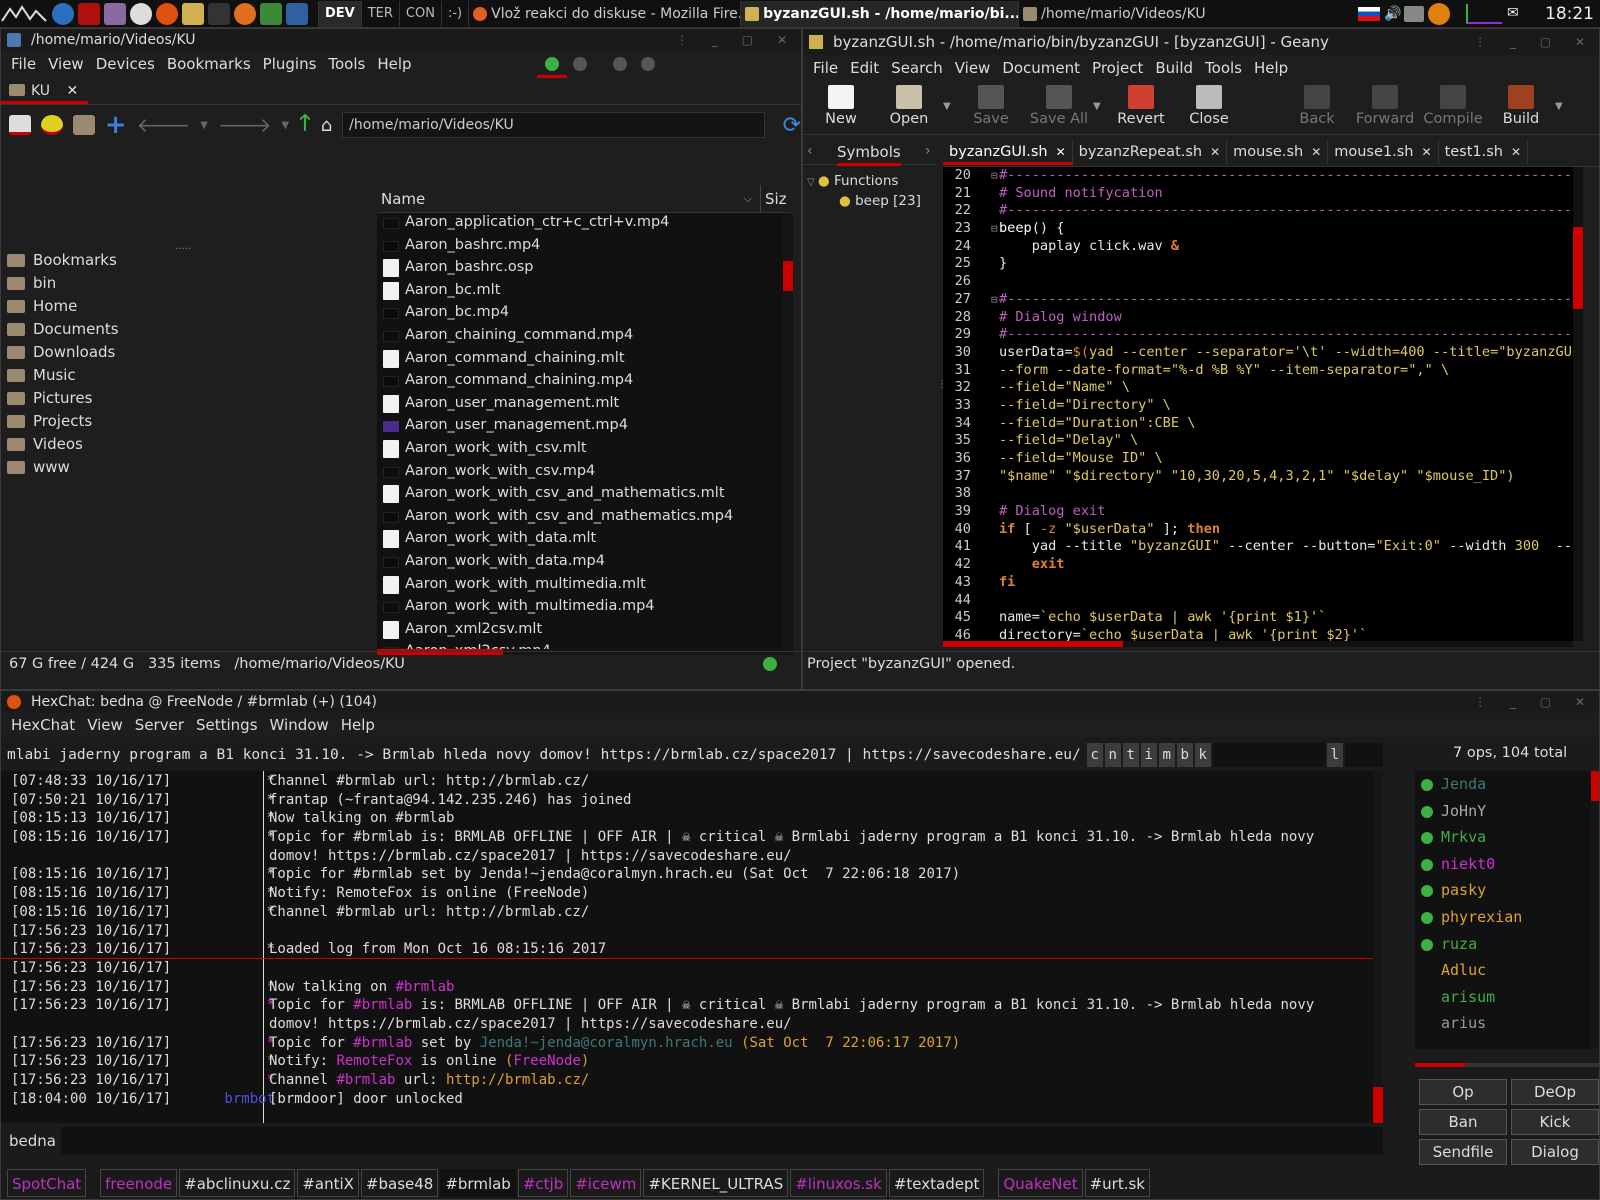 Image resolution: width=1600 pixels, height=1200 pixels. I want to click on geany-launcher-icon, so click(193, 13).